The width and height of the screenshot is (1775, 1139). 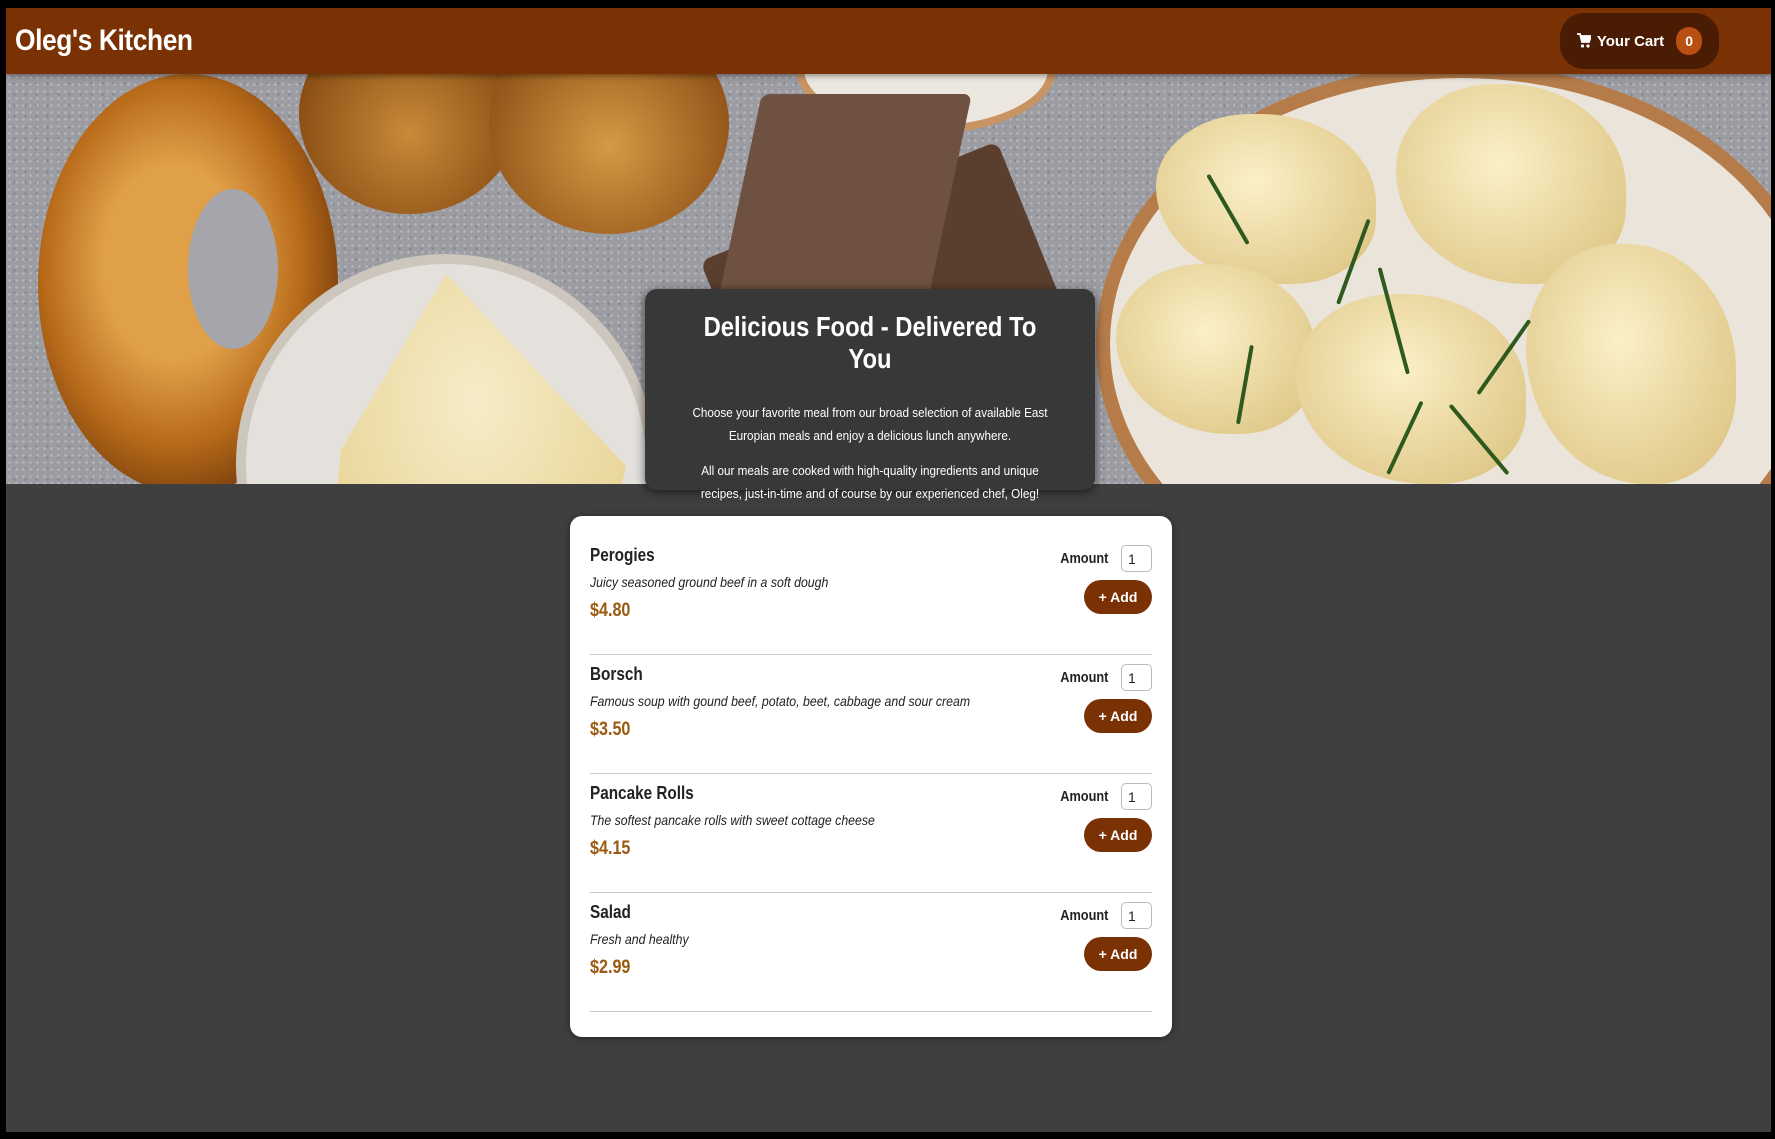 I want to click on meal-price: $4.80, so click(x=610, y=610).